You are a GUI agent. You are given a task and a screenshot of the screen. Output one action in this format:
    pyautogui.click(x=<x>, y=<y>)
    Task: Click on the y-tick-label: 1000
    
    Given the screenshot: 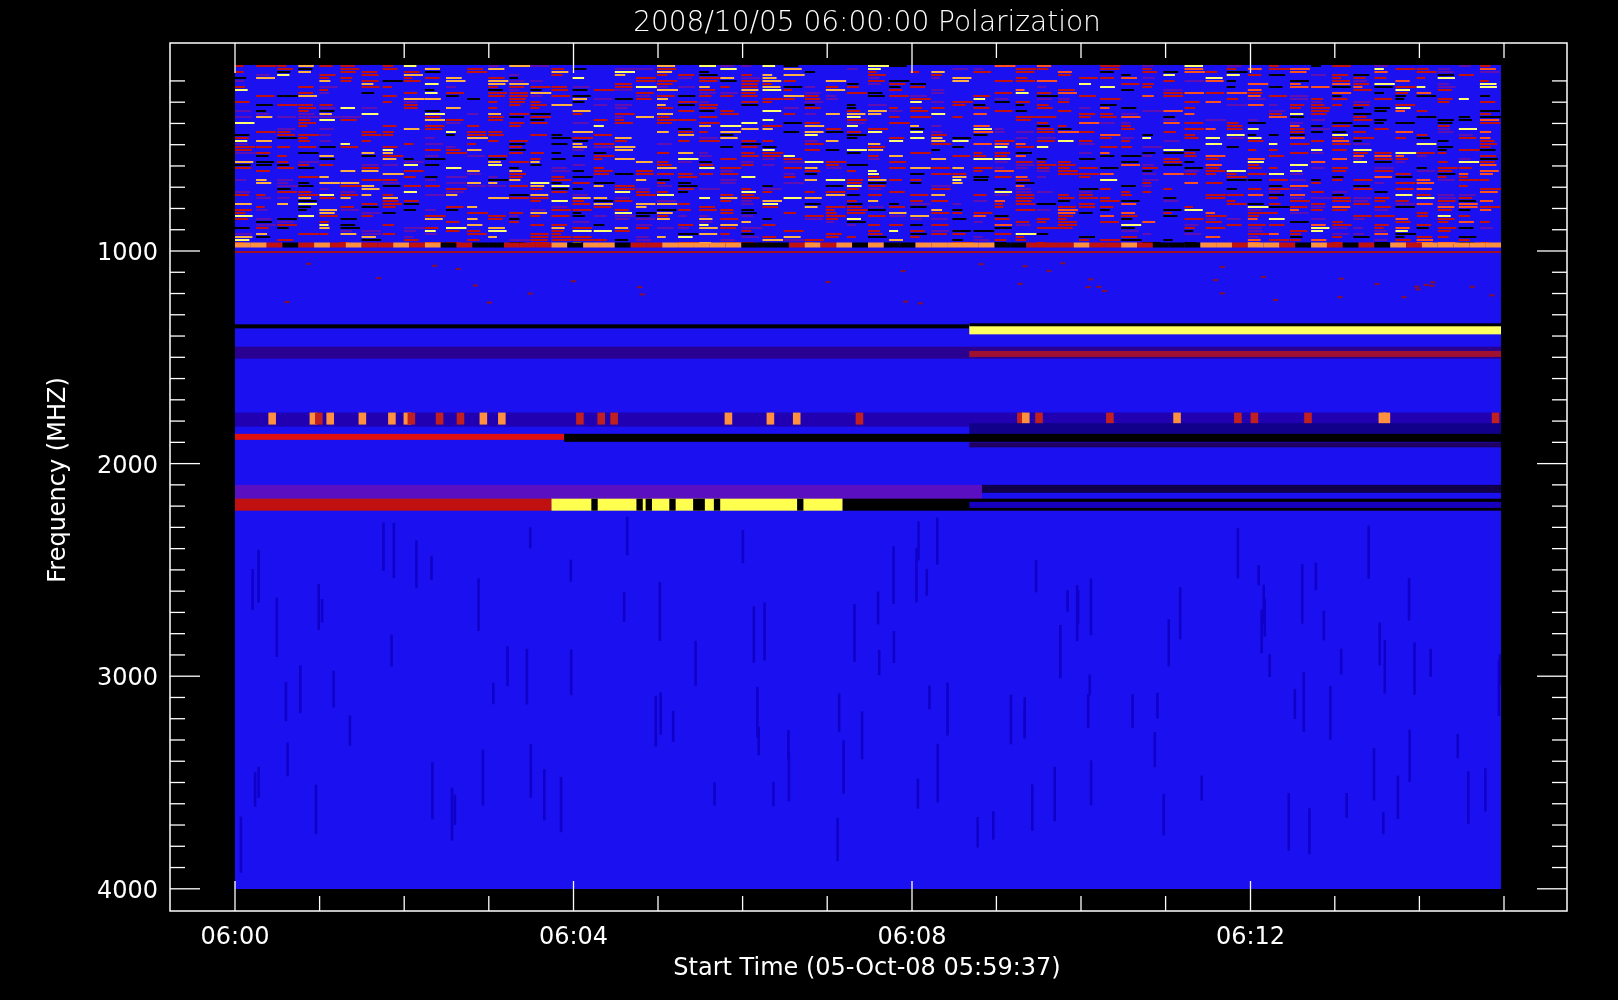 What is the action you would take?
    pyautogui.click(x=127, y=252)
    